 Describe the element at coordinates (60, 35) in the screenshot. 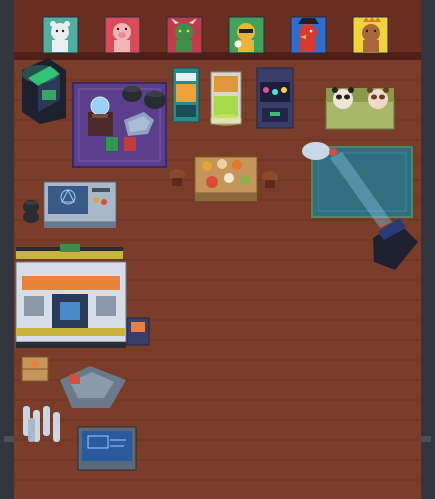

I see `poster-white-bear` at that location.